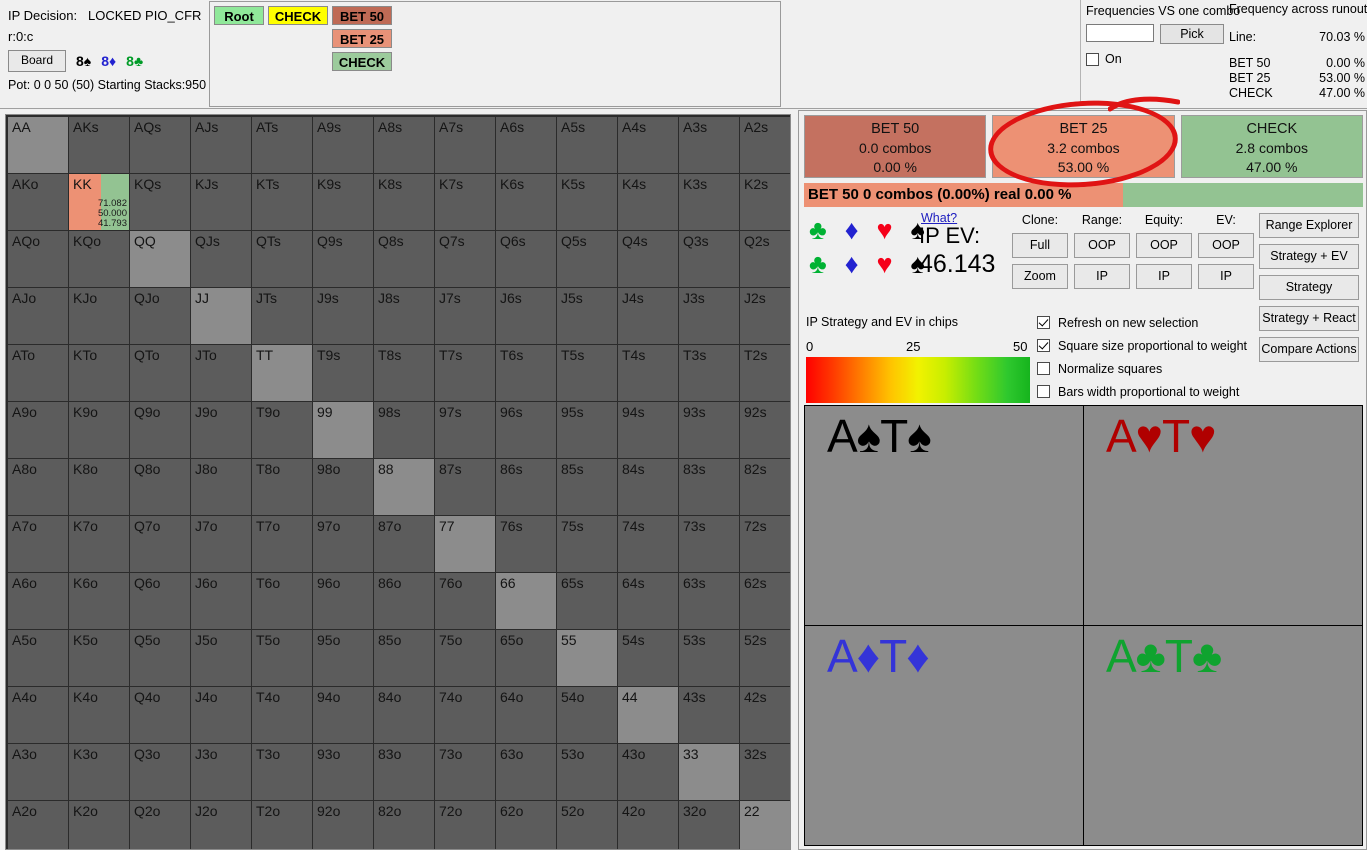 The image size is (1367, 850). I want to click on hand-cell-96s: 96s, so click(526, 430).